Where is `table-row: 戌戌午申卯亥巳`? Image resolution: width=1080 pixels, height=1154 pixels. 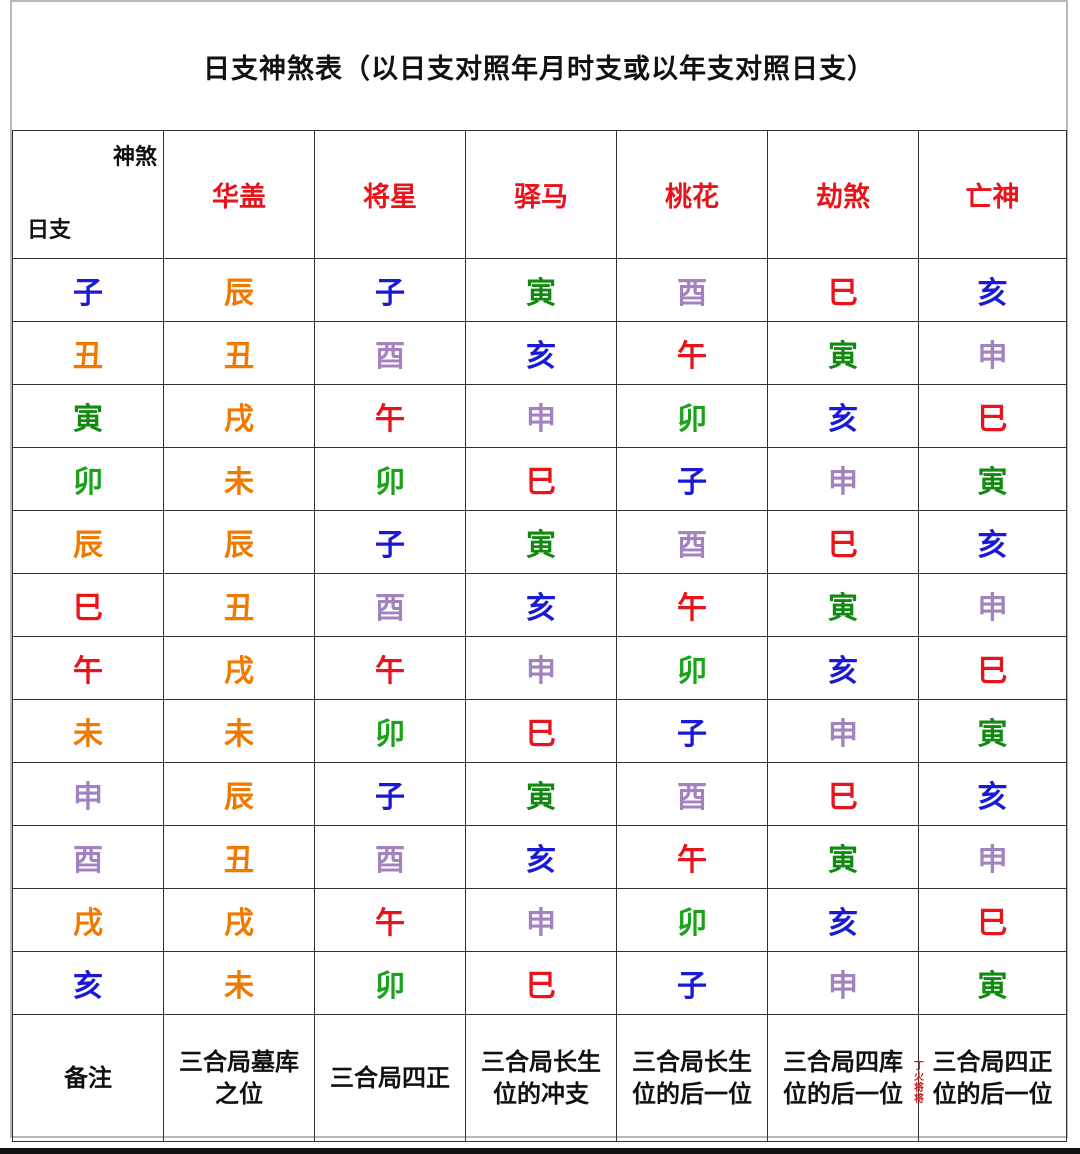
table-row: 戌戌午申卯亥巳 is located at coordinates (539, 920).